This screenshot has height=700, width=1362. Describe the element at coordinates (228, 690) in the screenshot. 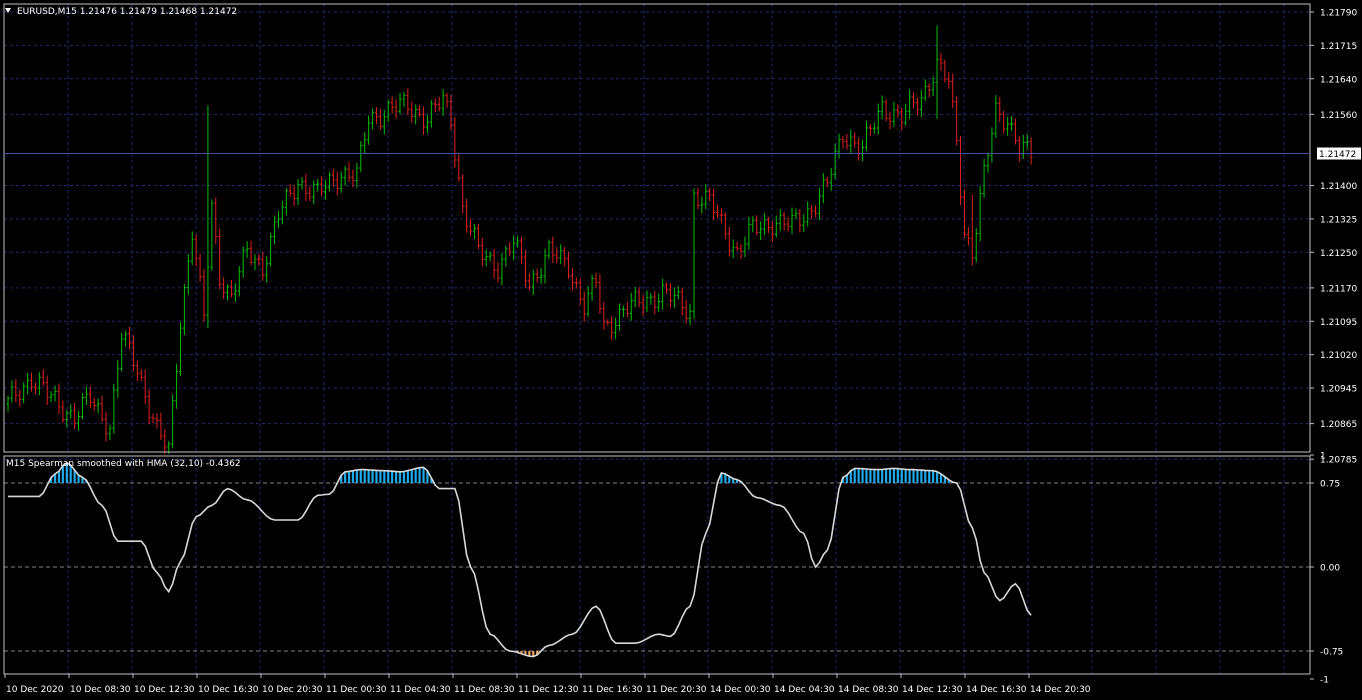

I see `time-axis-label: 10 Dec 16:30` at that location.